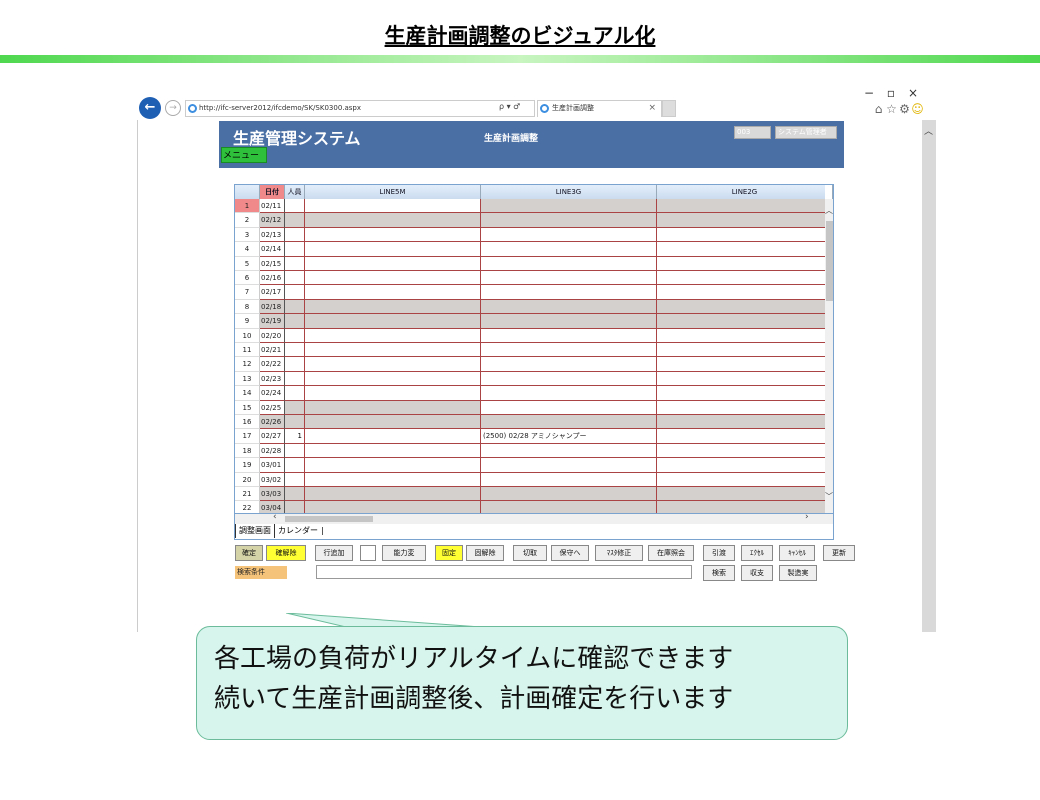 The width and height of the screenshot is (1040, 800). I want to click on browser-tab: 生産計画調整 ×, so click(599, 108).